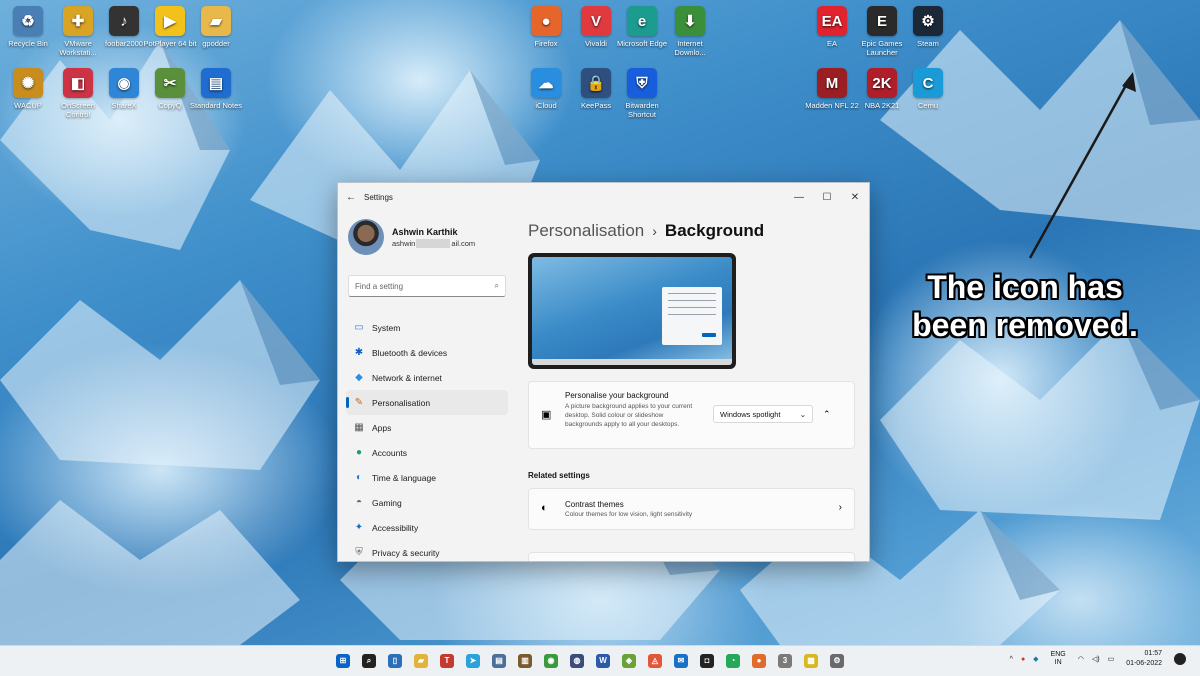 This screenshot has height=676, width=1200. Describe the element at coordinates (216, 89) in the screenshot. I see `desktop-icon: ▤ Standard Notes` at that location.